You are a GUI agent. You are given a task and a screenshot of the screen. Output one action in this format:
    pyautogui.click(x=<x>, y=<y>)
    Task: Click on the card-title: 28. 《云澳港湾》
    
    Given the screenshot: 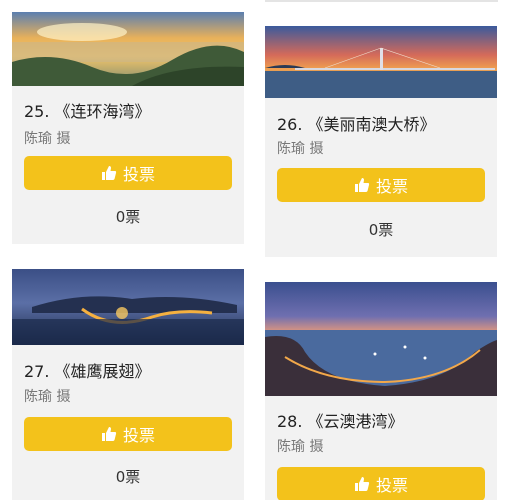 What is the action you would take?
    pyautogui.click(x=340, y=421)
    